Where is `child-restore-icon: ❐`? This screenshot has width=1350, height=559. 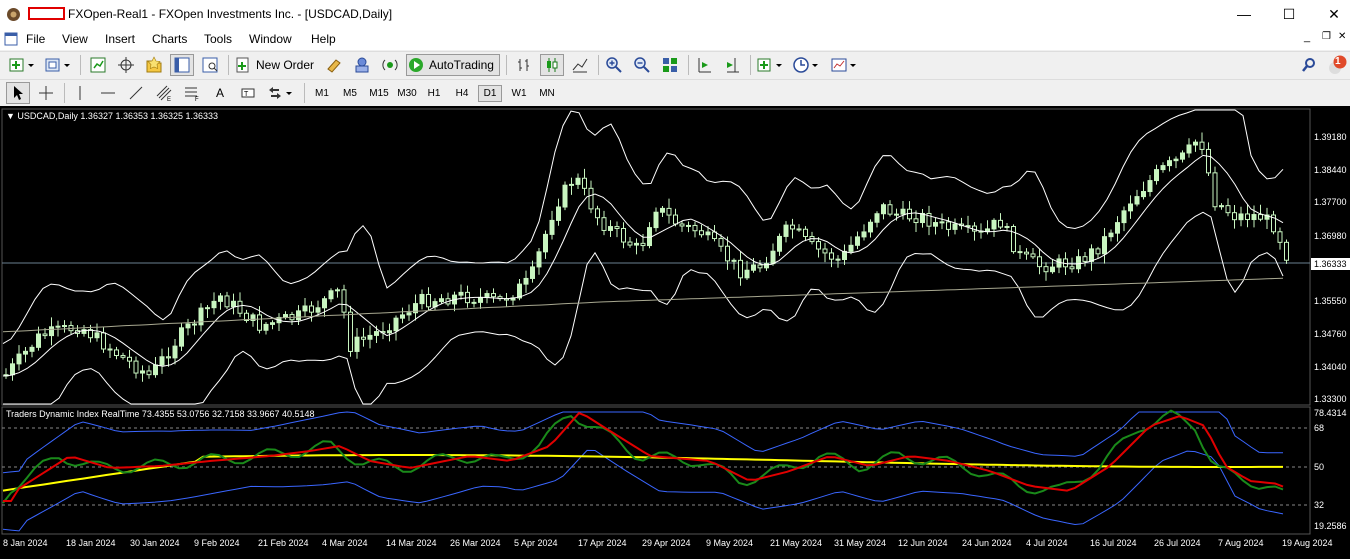
child-restore-icon: ❐ is located at coordinates (1326, 36).